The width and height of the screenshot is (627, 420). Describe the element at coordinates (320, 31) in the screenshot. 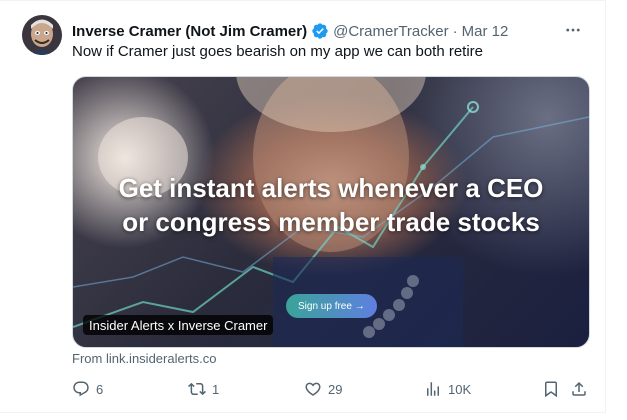

I see `verified-badge-icon` at that location.